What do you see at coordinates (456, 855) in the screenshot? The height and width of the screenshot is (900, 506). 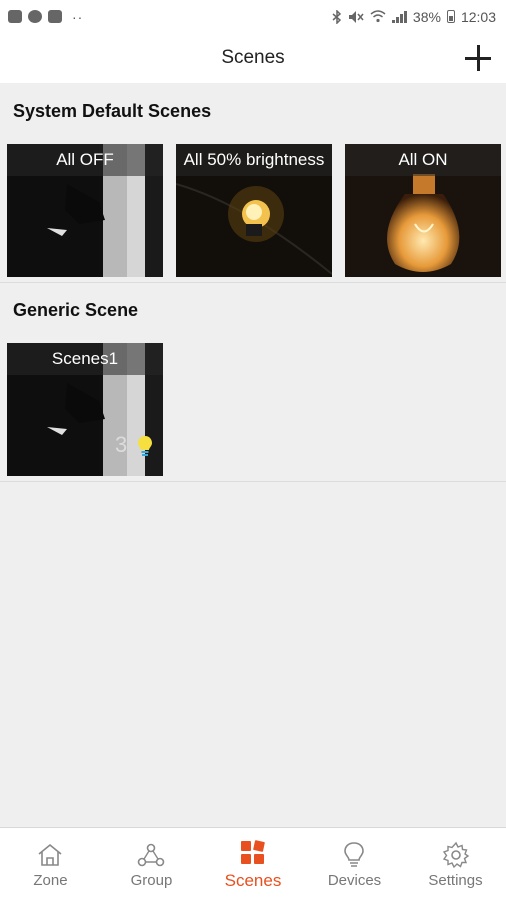 I see `gear-icon` at bounding box center [456, 855].